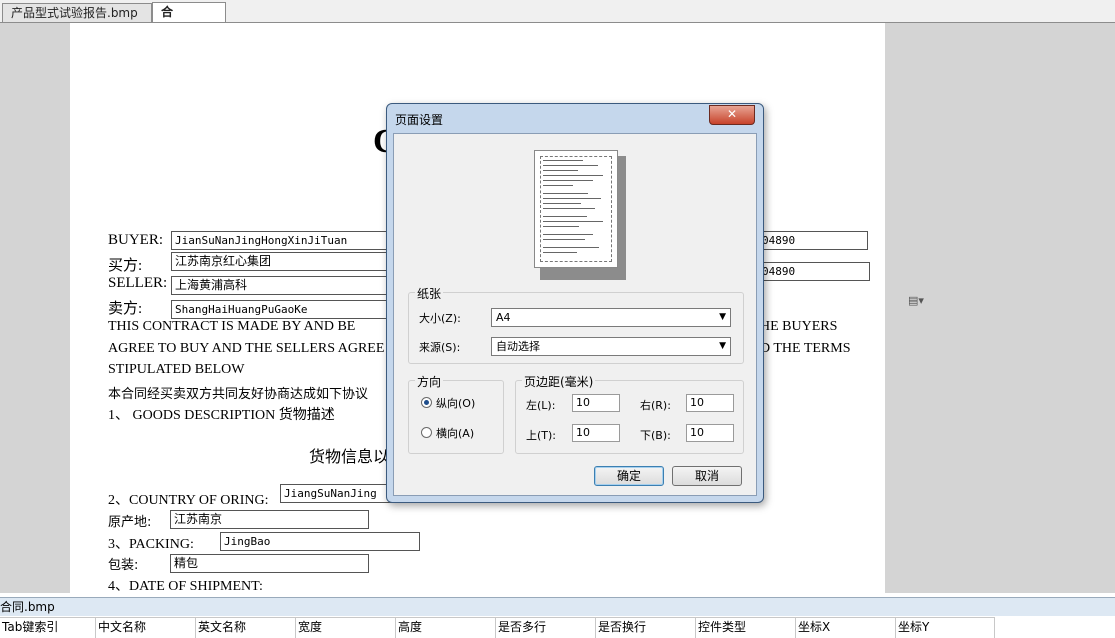 The height and width of the screenshot is (638, 1115). Describe the element at coordinates (629, 476) in the screenshot. I see `ok-button: 确定` at that location.